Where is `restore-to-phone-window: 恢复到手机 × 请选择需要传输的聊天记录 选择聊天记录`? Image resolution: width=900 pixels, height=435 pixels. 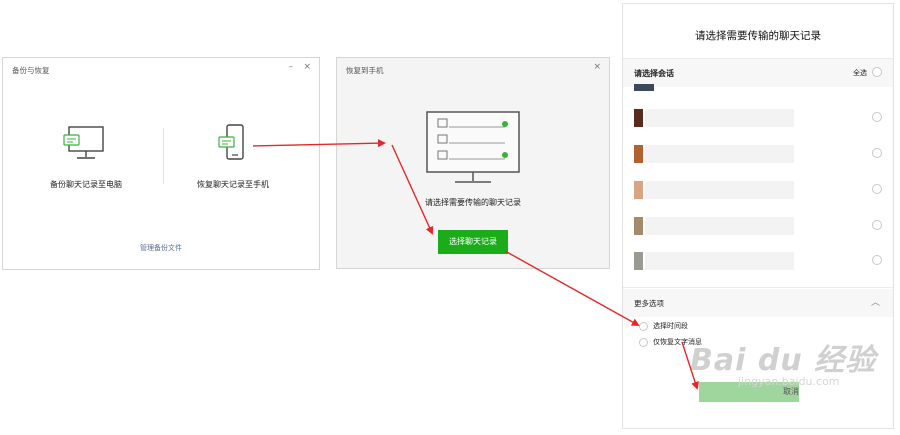 restore-to-phone-window: 恢复到手机 × 请选择需要传输的聊天记录 选择聊天记录 is located at coordinates (473, 163).